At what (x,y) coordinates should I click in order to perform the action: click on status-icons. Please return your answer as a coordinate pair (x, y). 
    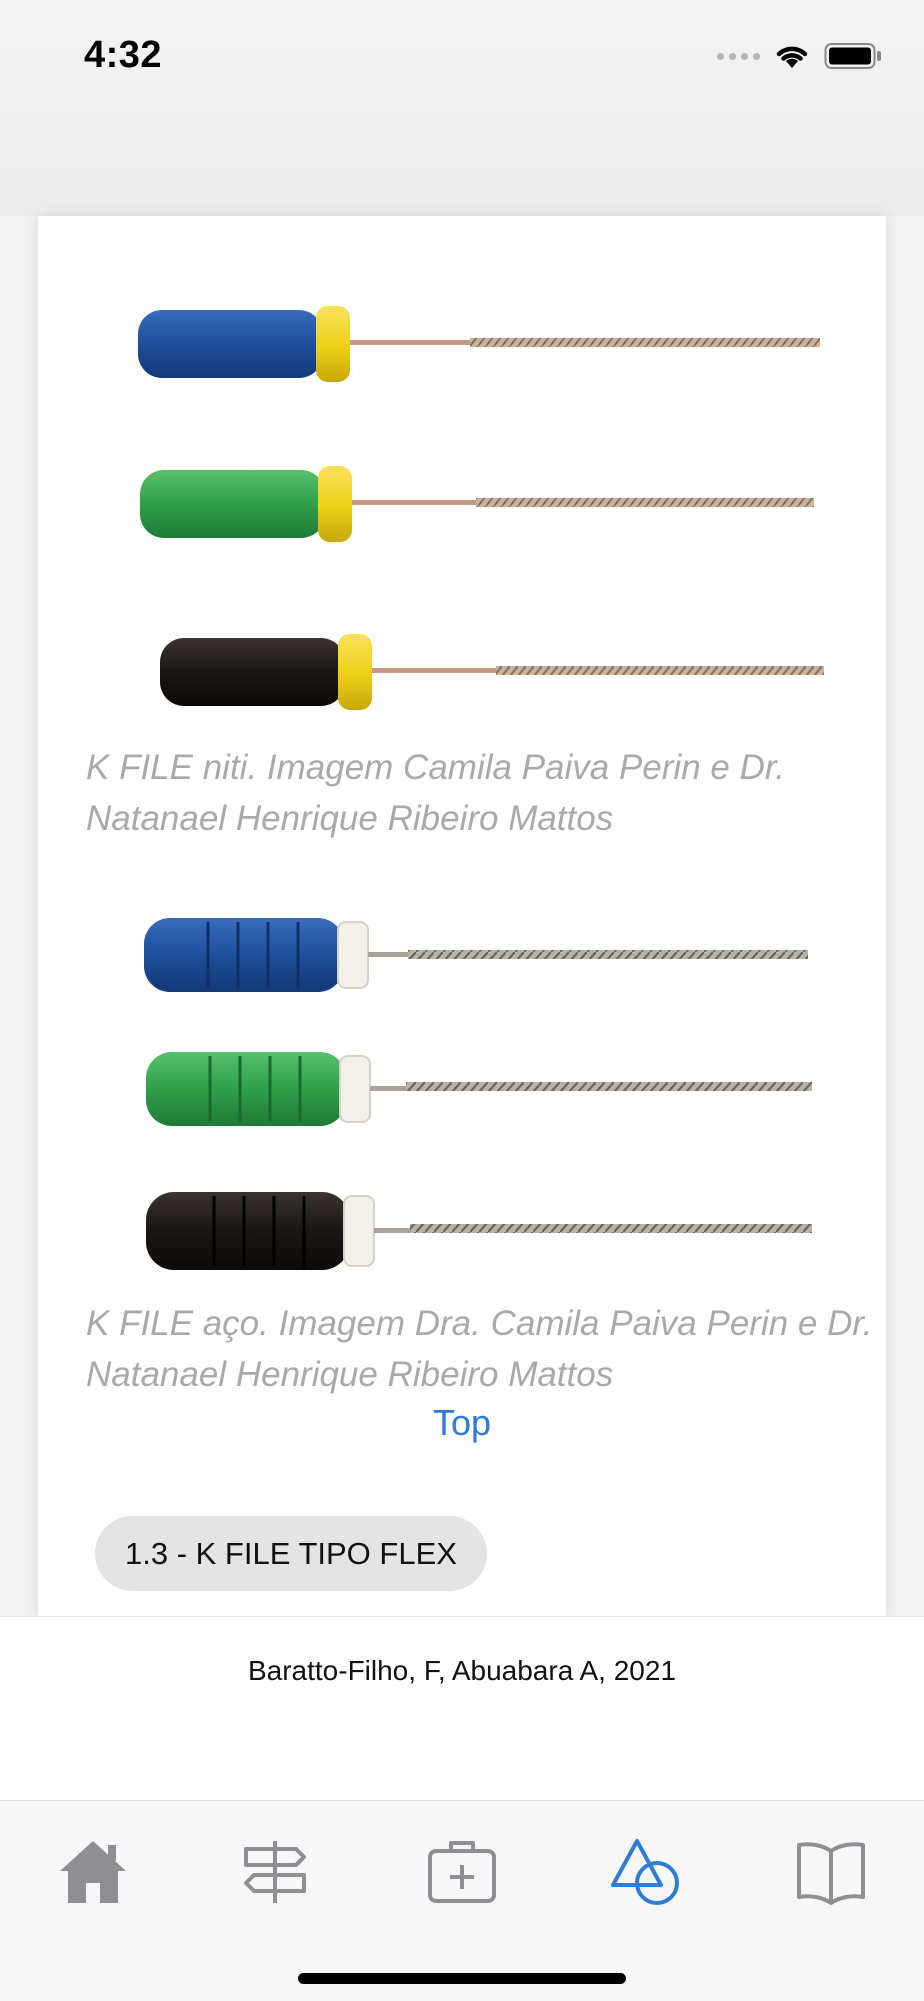
    Looking at the image, I should click on (799, 56).